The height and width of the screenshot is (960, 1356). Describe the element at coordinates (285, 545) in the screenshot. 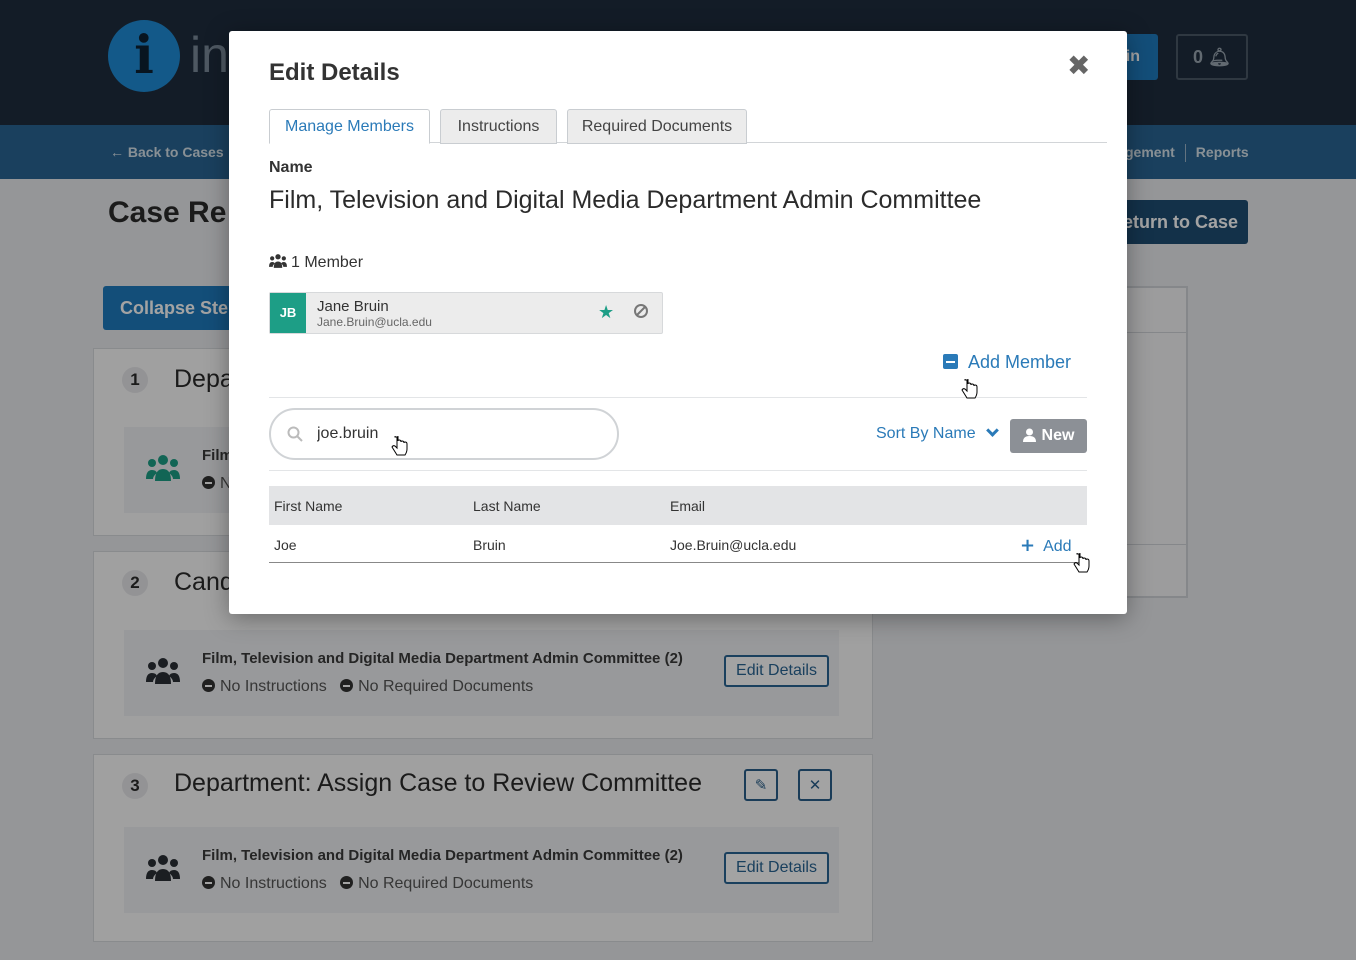

I see `cell-first-name: Joe` at that location.